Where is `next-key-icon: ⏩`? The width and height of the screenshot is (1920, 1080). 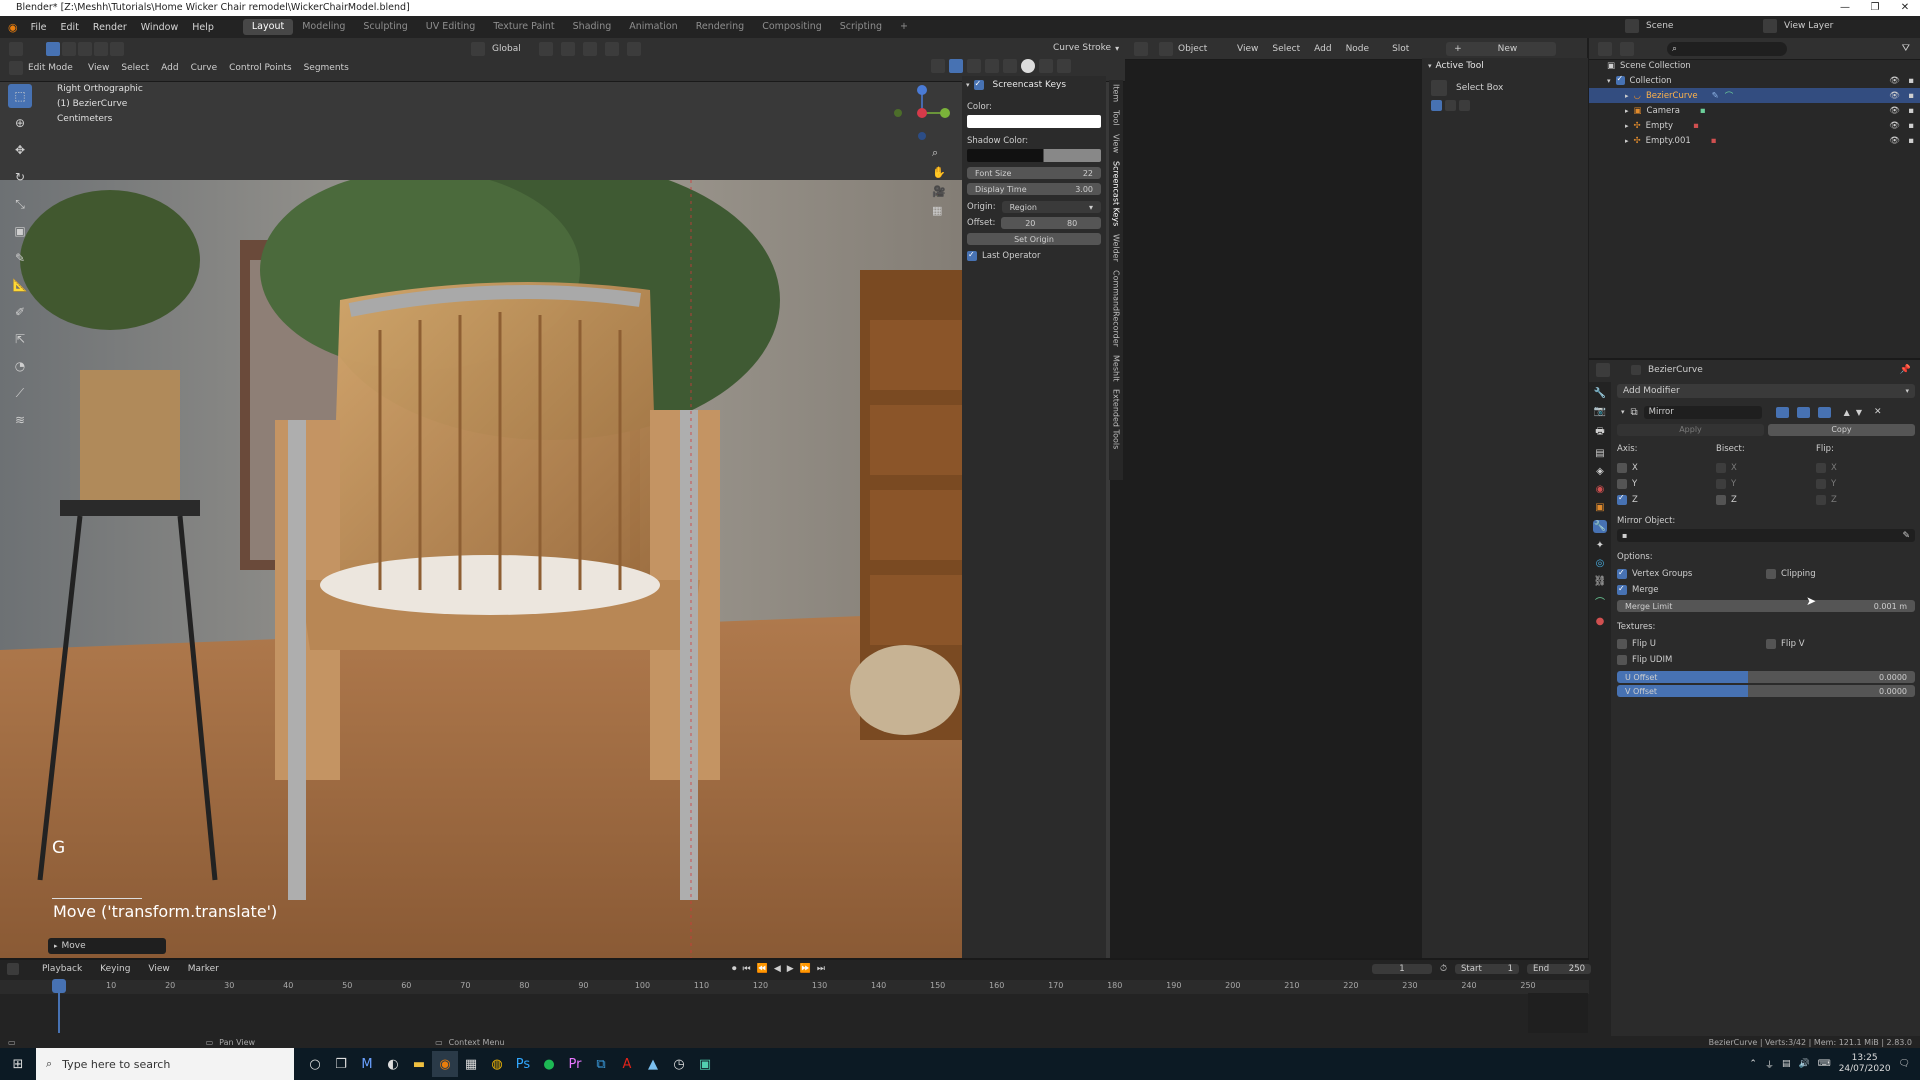 next-key-icon: ⏩ is located at coordinates (805, 969).